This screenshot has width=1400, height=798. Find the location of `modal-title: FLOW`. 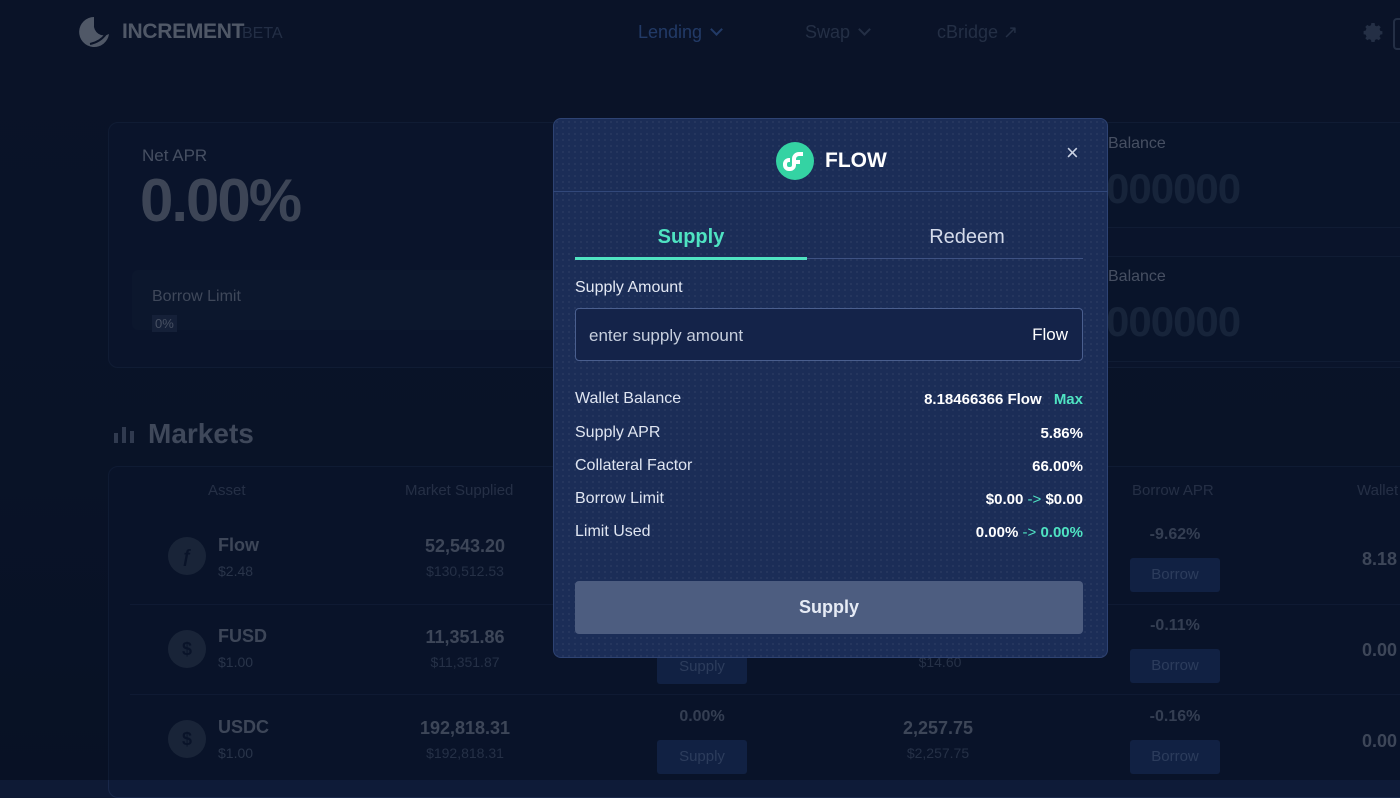

modal-title: FLOW is located at coordinates (856, 160).